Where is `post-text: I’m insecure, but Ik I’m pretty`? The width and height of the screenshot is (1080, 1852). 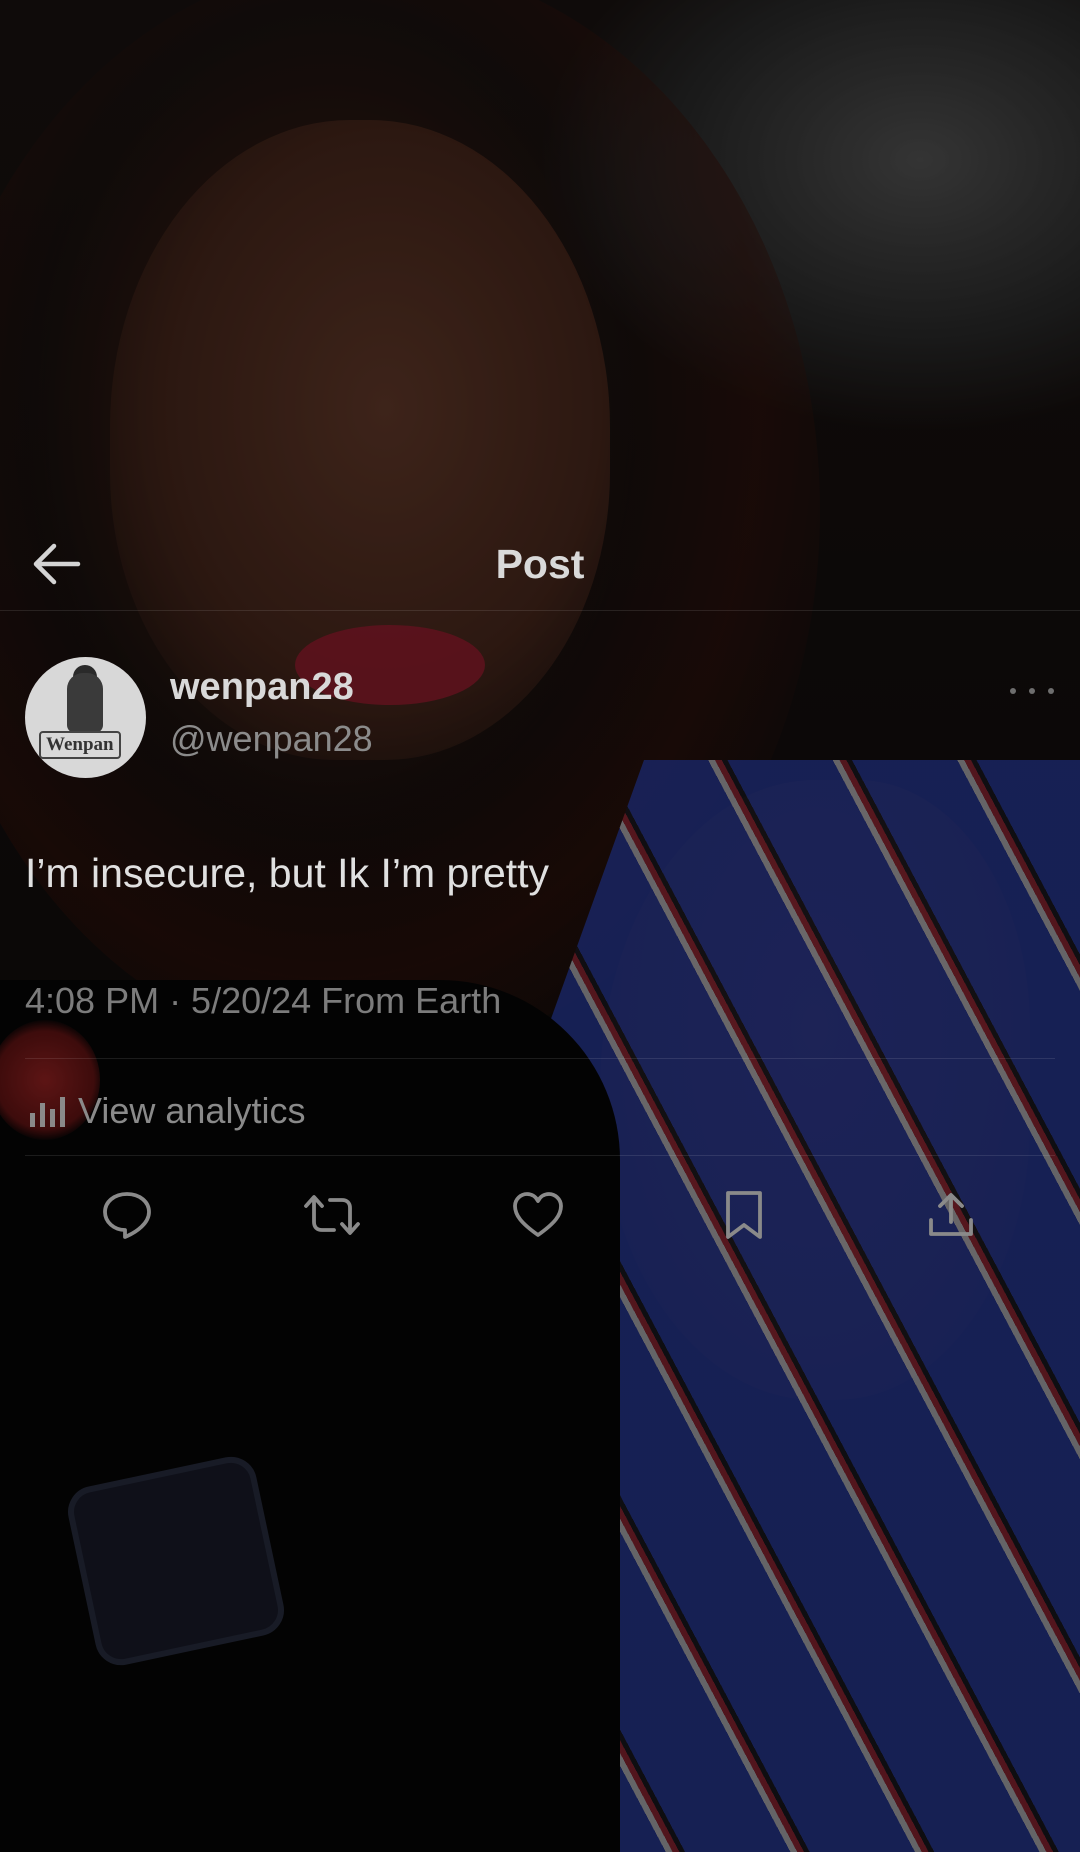 post-text: I’m insecure, but Ik I’m pretty is located at coordinates (287, 873).